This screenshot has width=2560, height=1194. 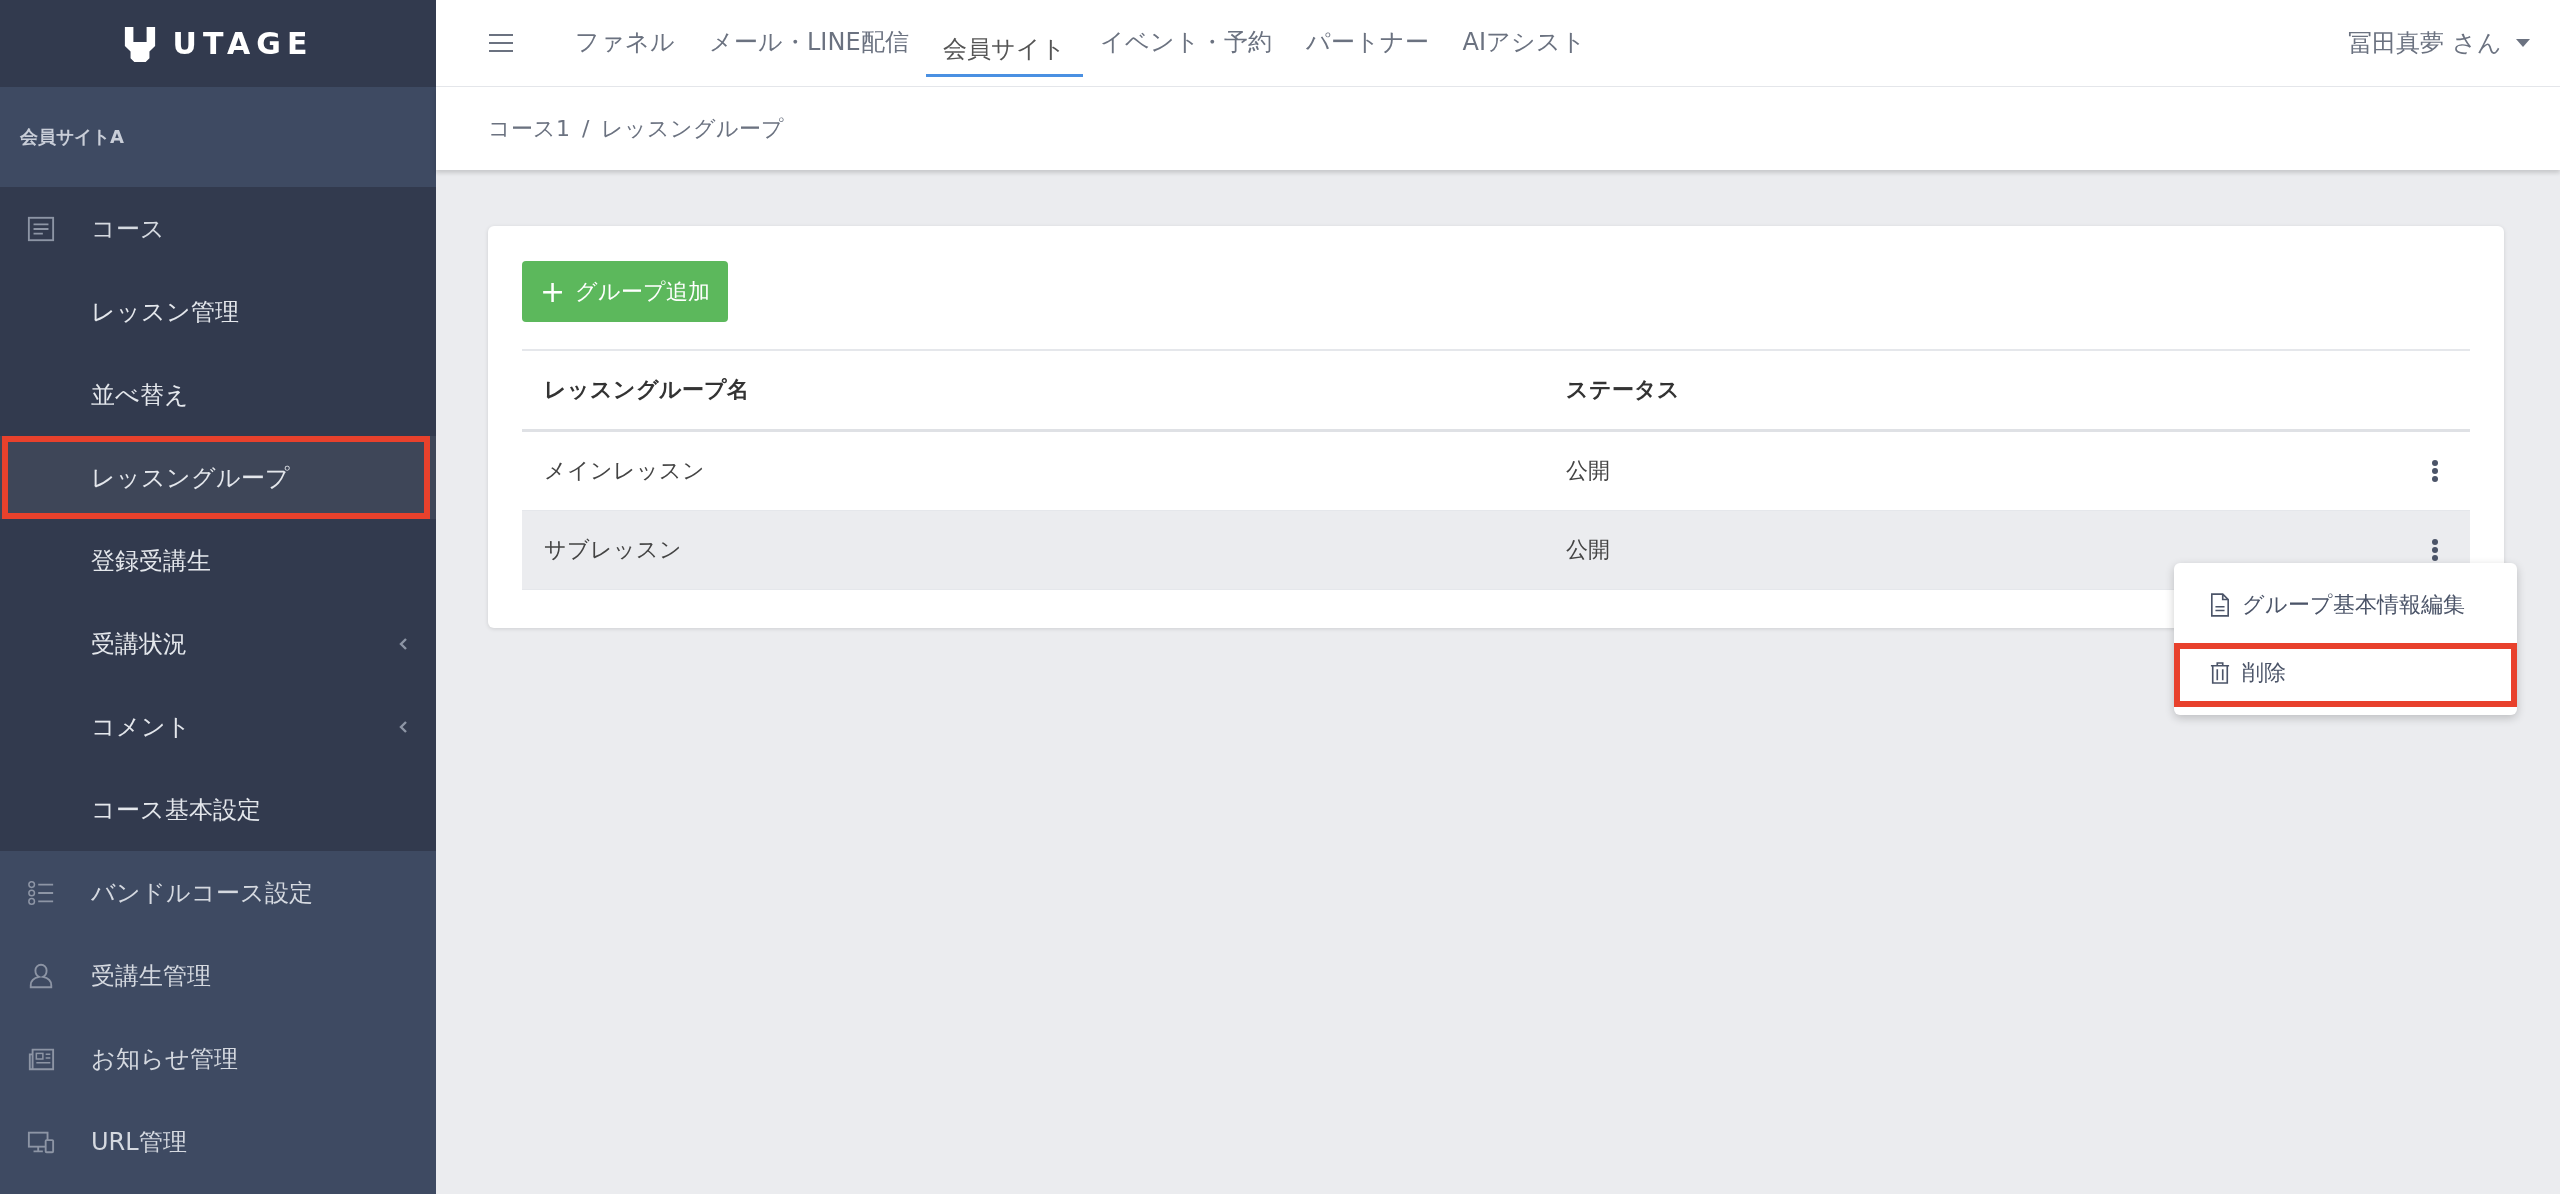 What do you see at coordinates (218, 892) in the screenshot?
I see `sidebar-item: バンドルコース設定` at bounding box center [218, 892].